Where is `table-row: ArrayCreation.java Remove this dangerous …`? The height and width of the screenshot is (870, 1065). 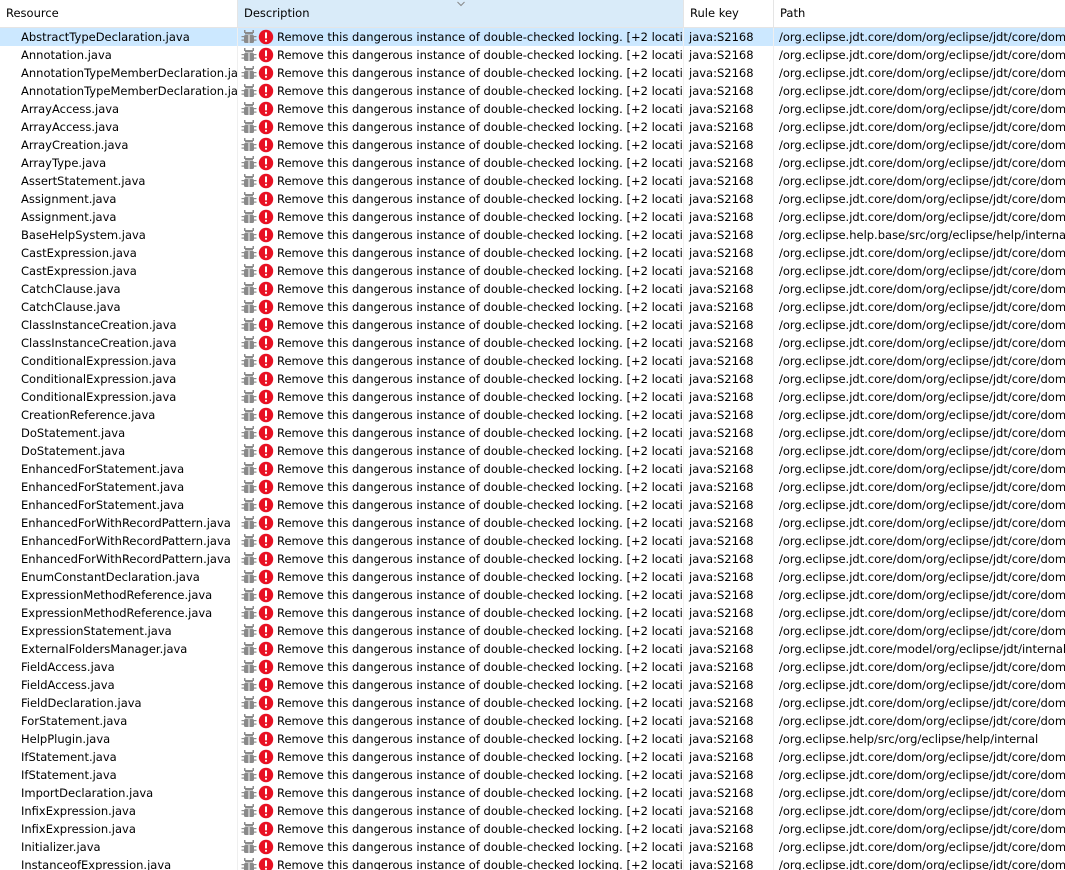
table-row: ArrayCreation.java Remove this dangerous … is located at coordinates (532, 145).